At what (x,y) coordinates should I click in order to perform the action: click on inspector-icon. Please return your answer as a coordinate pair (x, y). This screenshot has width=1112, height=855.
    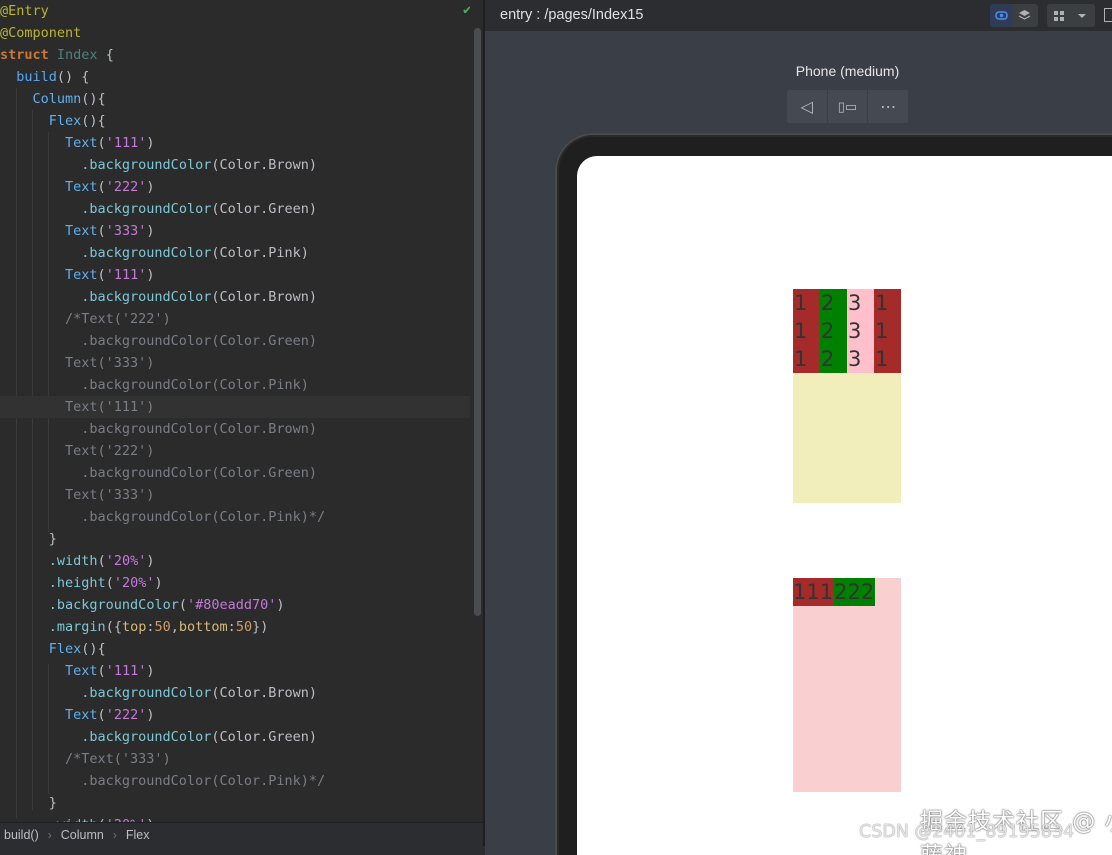
    Looking at the image, I should click on (1001, 15).